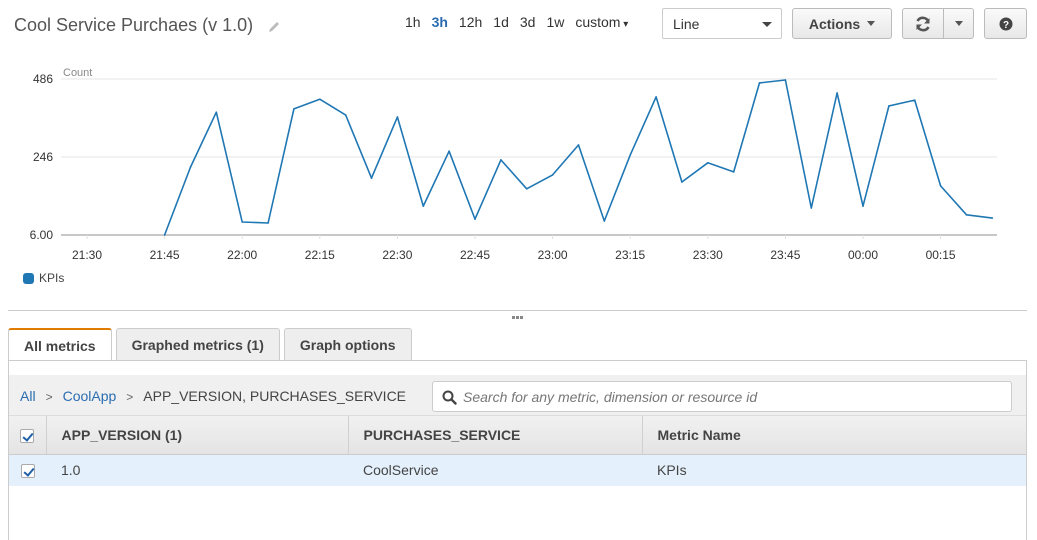 This screenshot has width=1037, height=540. What do you see at coordinates (77, 73) in the screenshot?
I see `y-axis-label: Count` at bounding box center [77, 73].